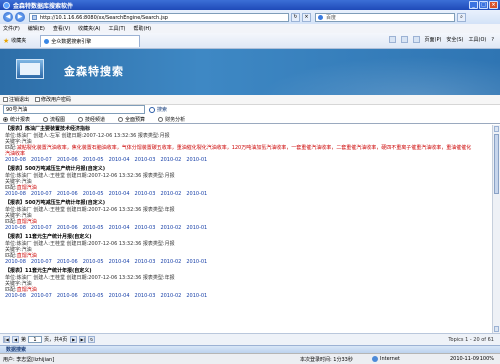 This screenshot has width=500, height=364. Describe the element at coordinates (496, 129) in the screenshot. I see `scroll-up-icon` at that location.